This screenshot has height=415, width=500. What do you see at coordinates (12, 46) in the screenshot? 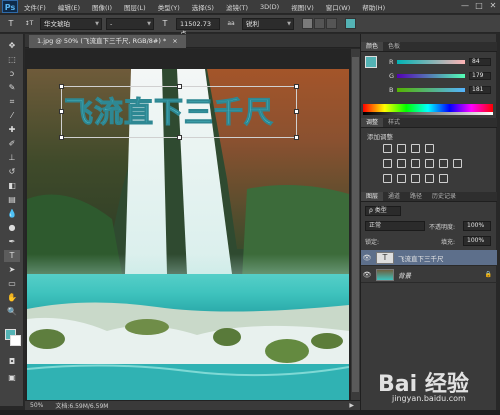
I see `move-tool-icon: ✥` at bounding box center [12, 46].